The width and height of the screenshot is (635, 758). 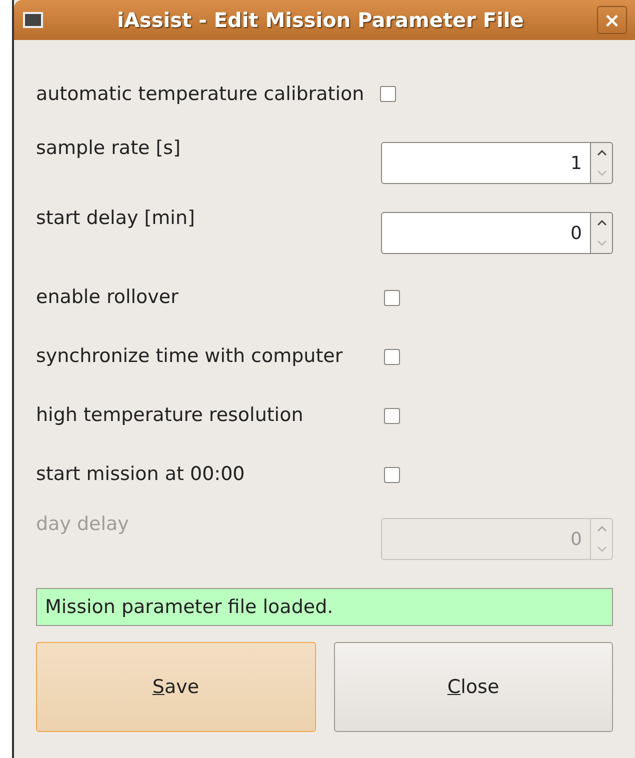 What do you see at coordinates (473, 687) in the screenshot?
I see `dialog-button: Close` at bounding box center [473, 687].